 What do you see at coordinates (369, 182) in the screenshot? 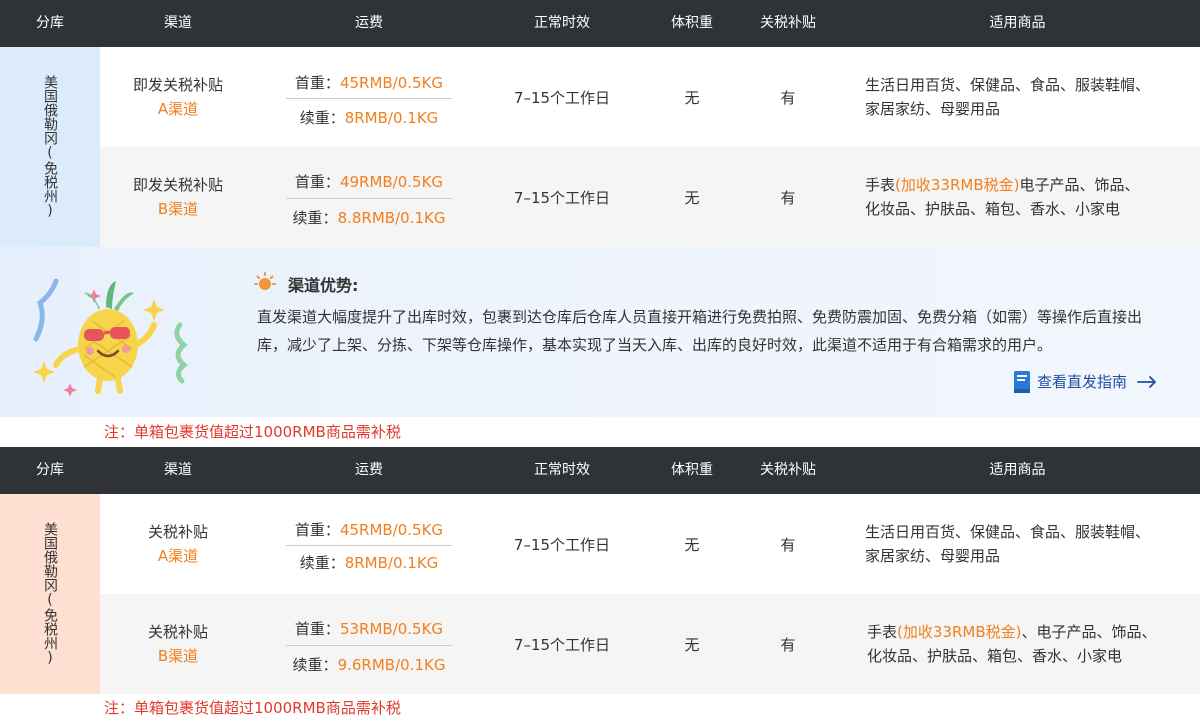
I see `first-weight: 首重：49RMB/0.5KG` at bounding box center [369, 182].